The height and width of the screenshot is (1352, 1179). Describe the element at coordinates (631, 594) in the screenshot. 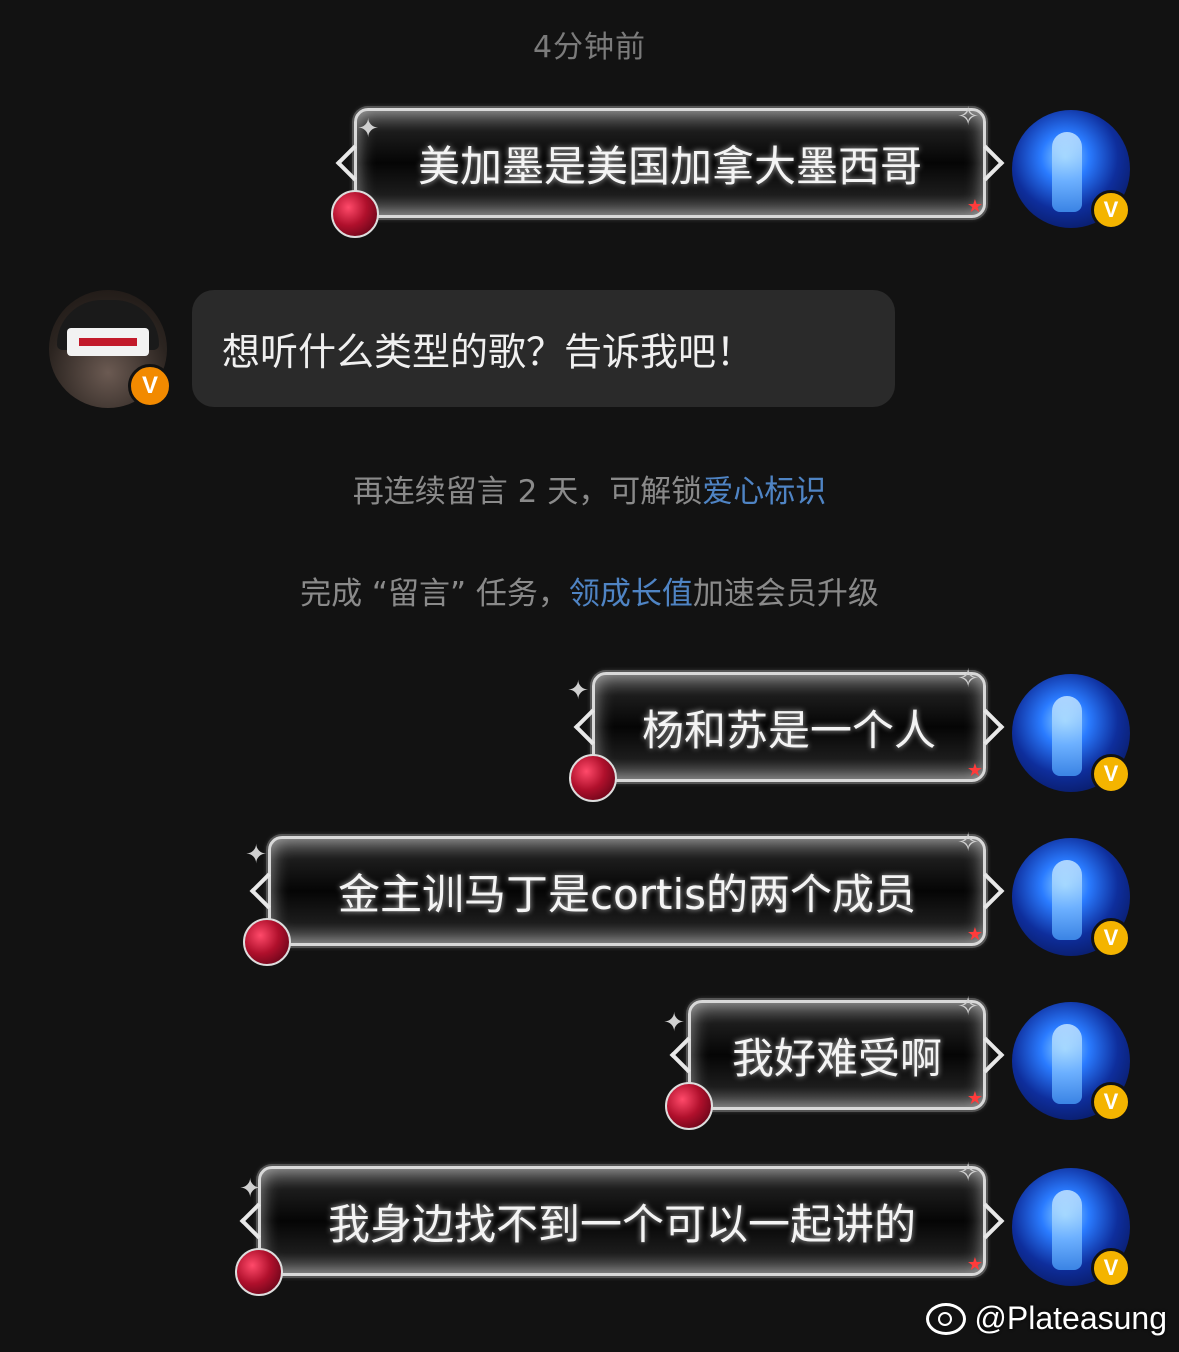

I see `growth-value-link: 领成长值` at that location.